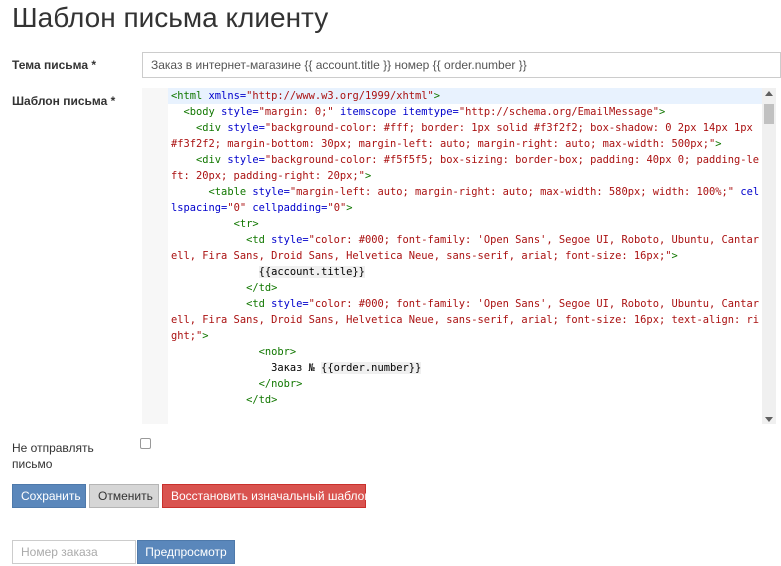 Image resolution: width=781 pixels, height=566 pixels. I want to click on line-number-gutter, so click(155, 256).